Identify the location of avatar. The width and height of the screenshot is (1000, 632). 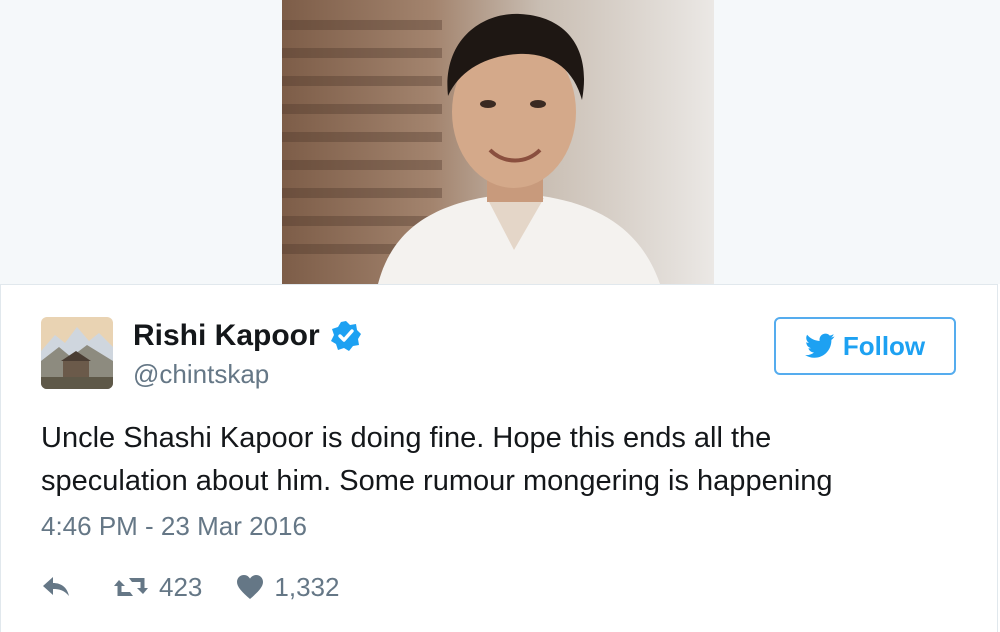
(77, 353).